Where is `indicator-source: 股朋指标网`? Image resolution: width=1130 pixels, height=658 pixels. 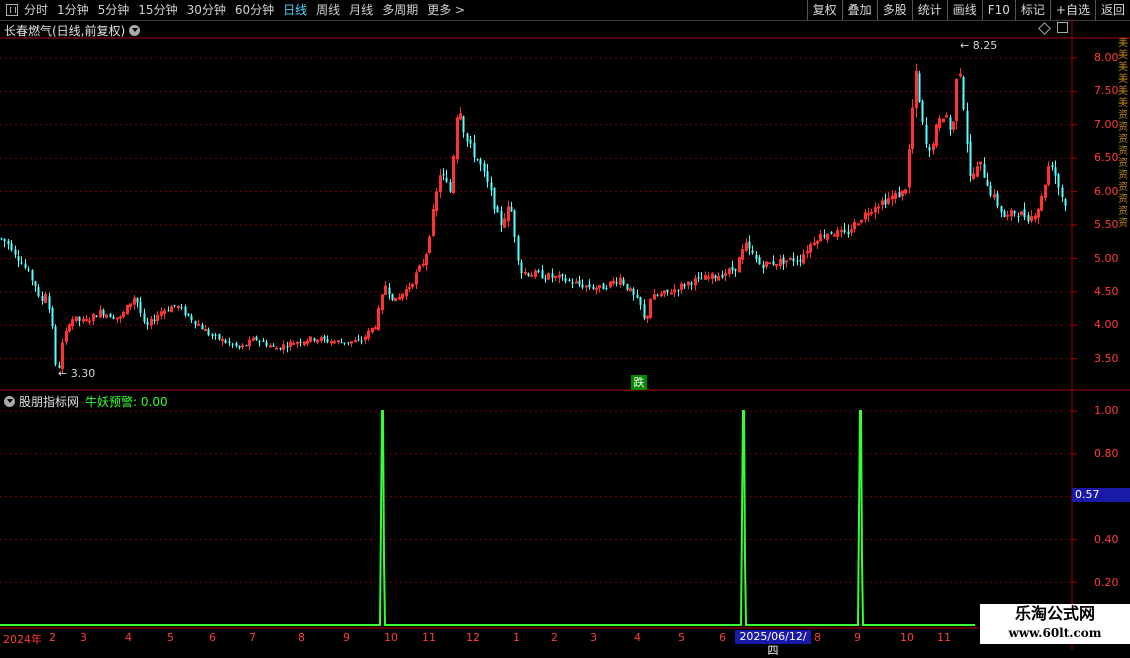
indicator-source: 股朋指标网 is located at coordinates (49, 402).